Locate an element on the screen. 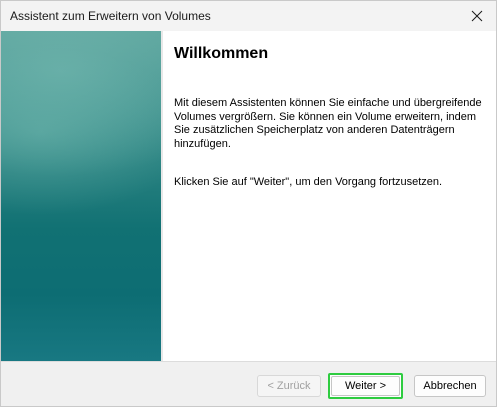  footer-divider is located at coordinates (248, 361).